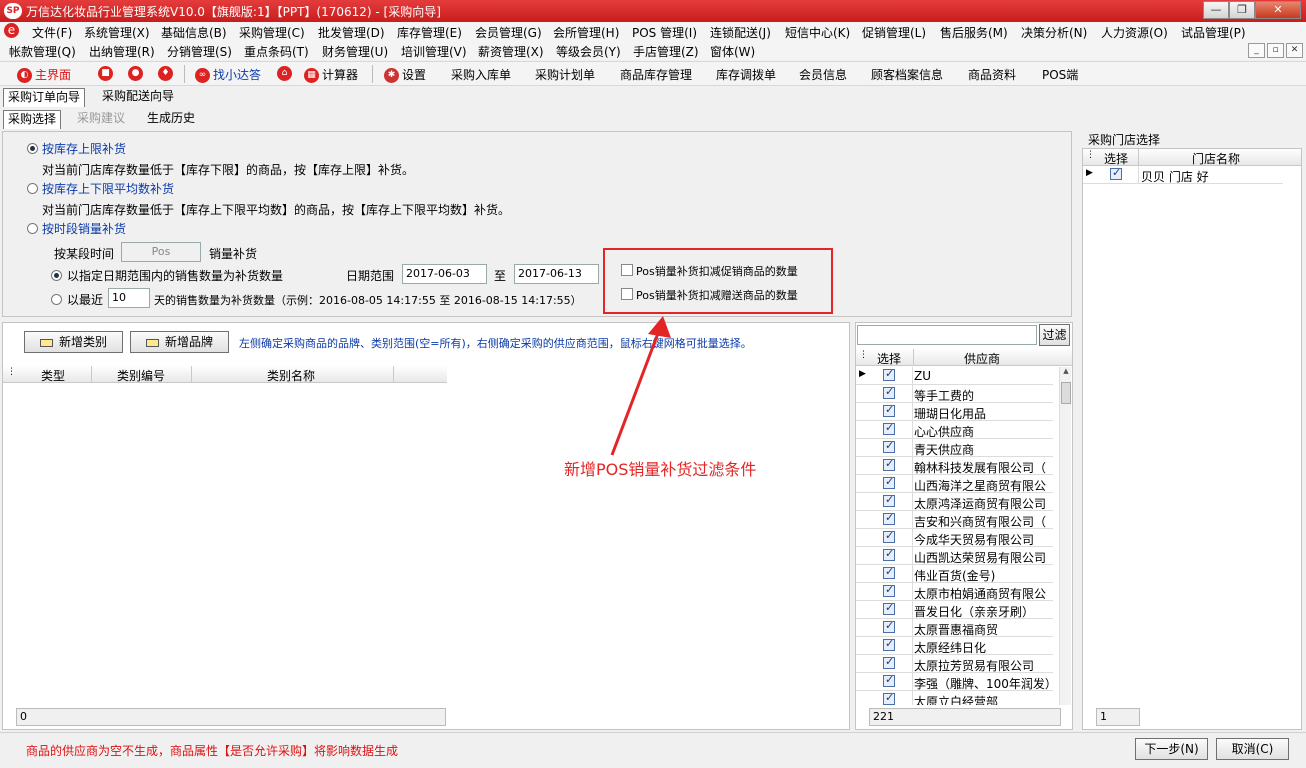  What do you see at coordinates (286, 73) in the screenshot?
I see `house-button: ⌂` at bounding box center [286, 73].